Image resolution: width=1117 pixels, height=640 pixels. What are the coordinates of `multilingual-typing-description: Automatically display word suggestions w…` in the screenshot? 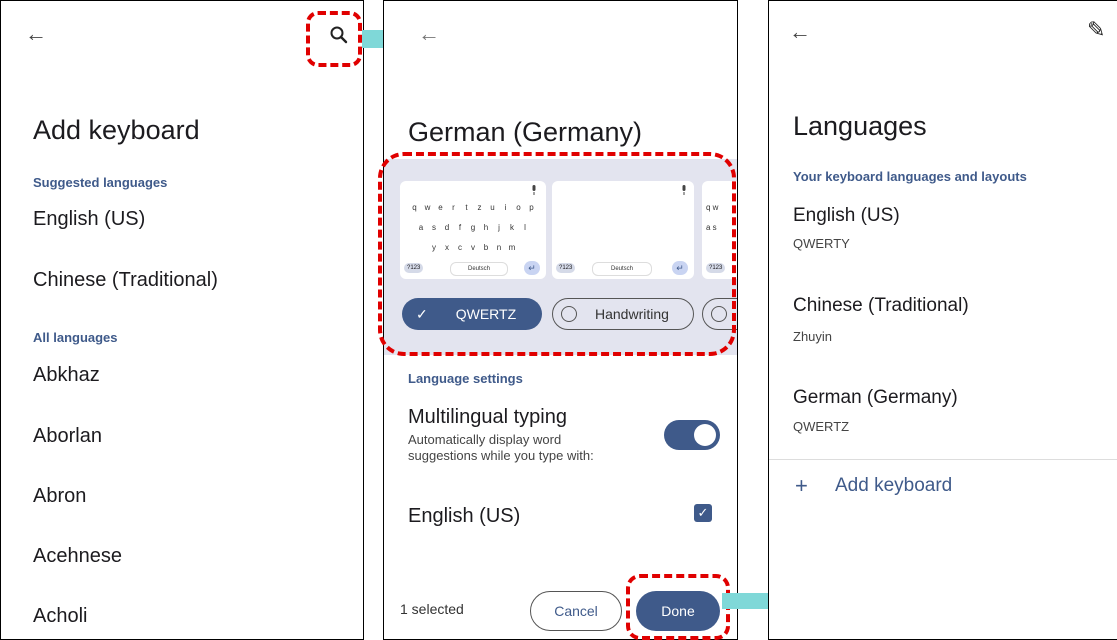 It's located at (501, 447).